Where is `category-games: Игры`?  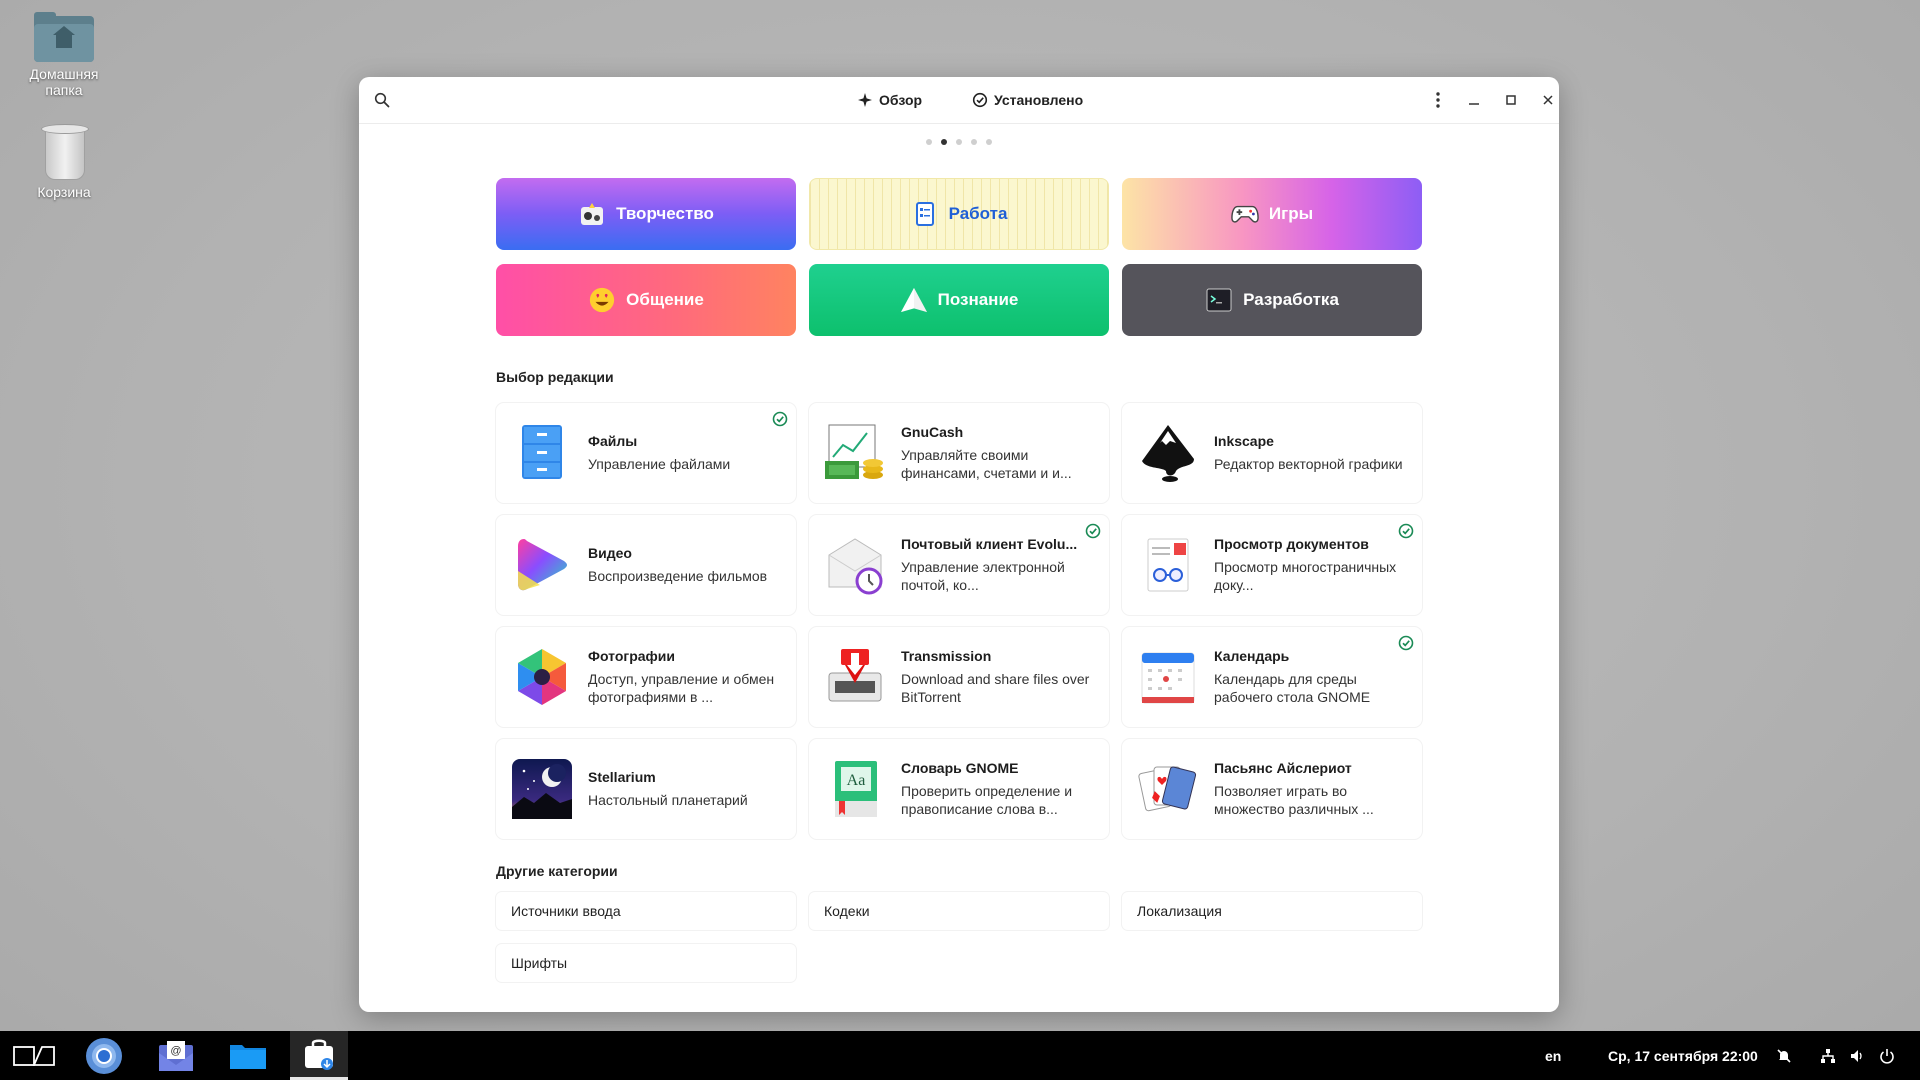
category-games: Игры is located at coordinates (1272, 214).